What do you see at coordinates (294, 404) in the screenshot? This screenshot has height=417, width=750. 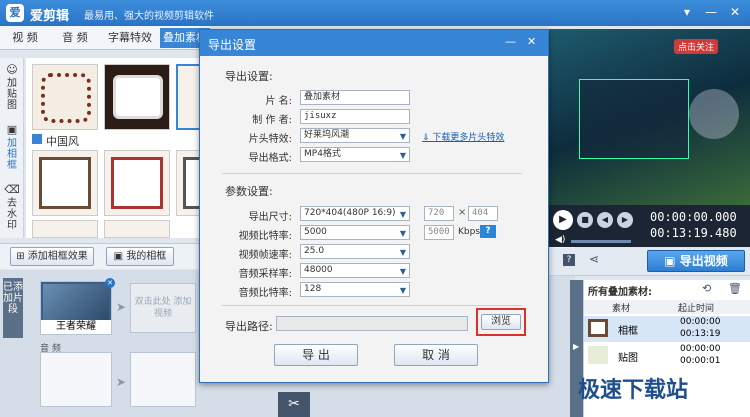 I see `scissors-icon: ✂` at bounding box center [294, 404].